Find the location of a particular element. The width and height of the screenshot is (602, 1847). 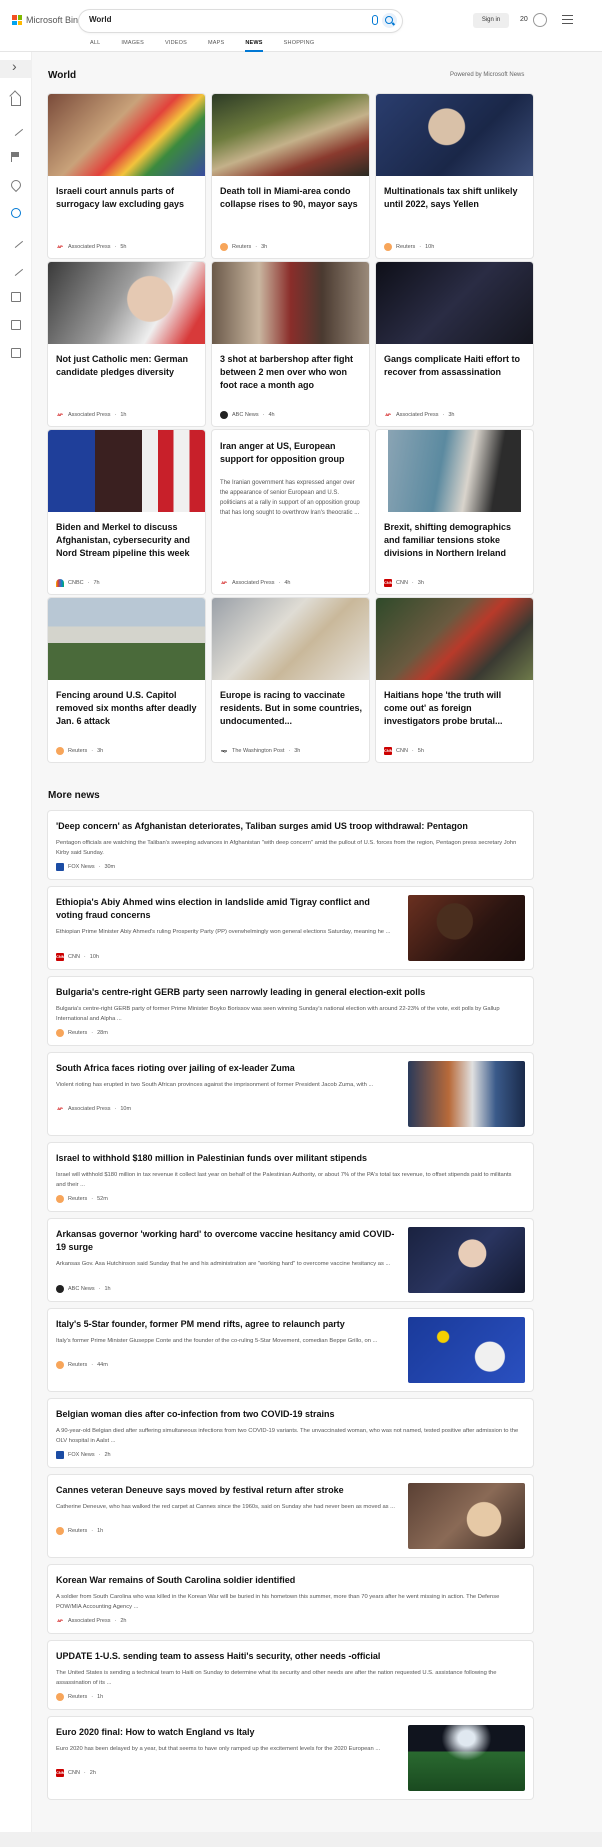

timestamp: 2h is located at coordinates (107, 1455).